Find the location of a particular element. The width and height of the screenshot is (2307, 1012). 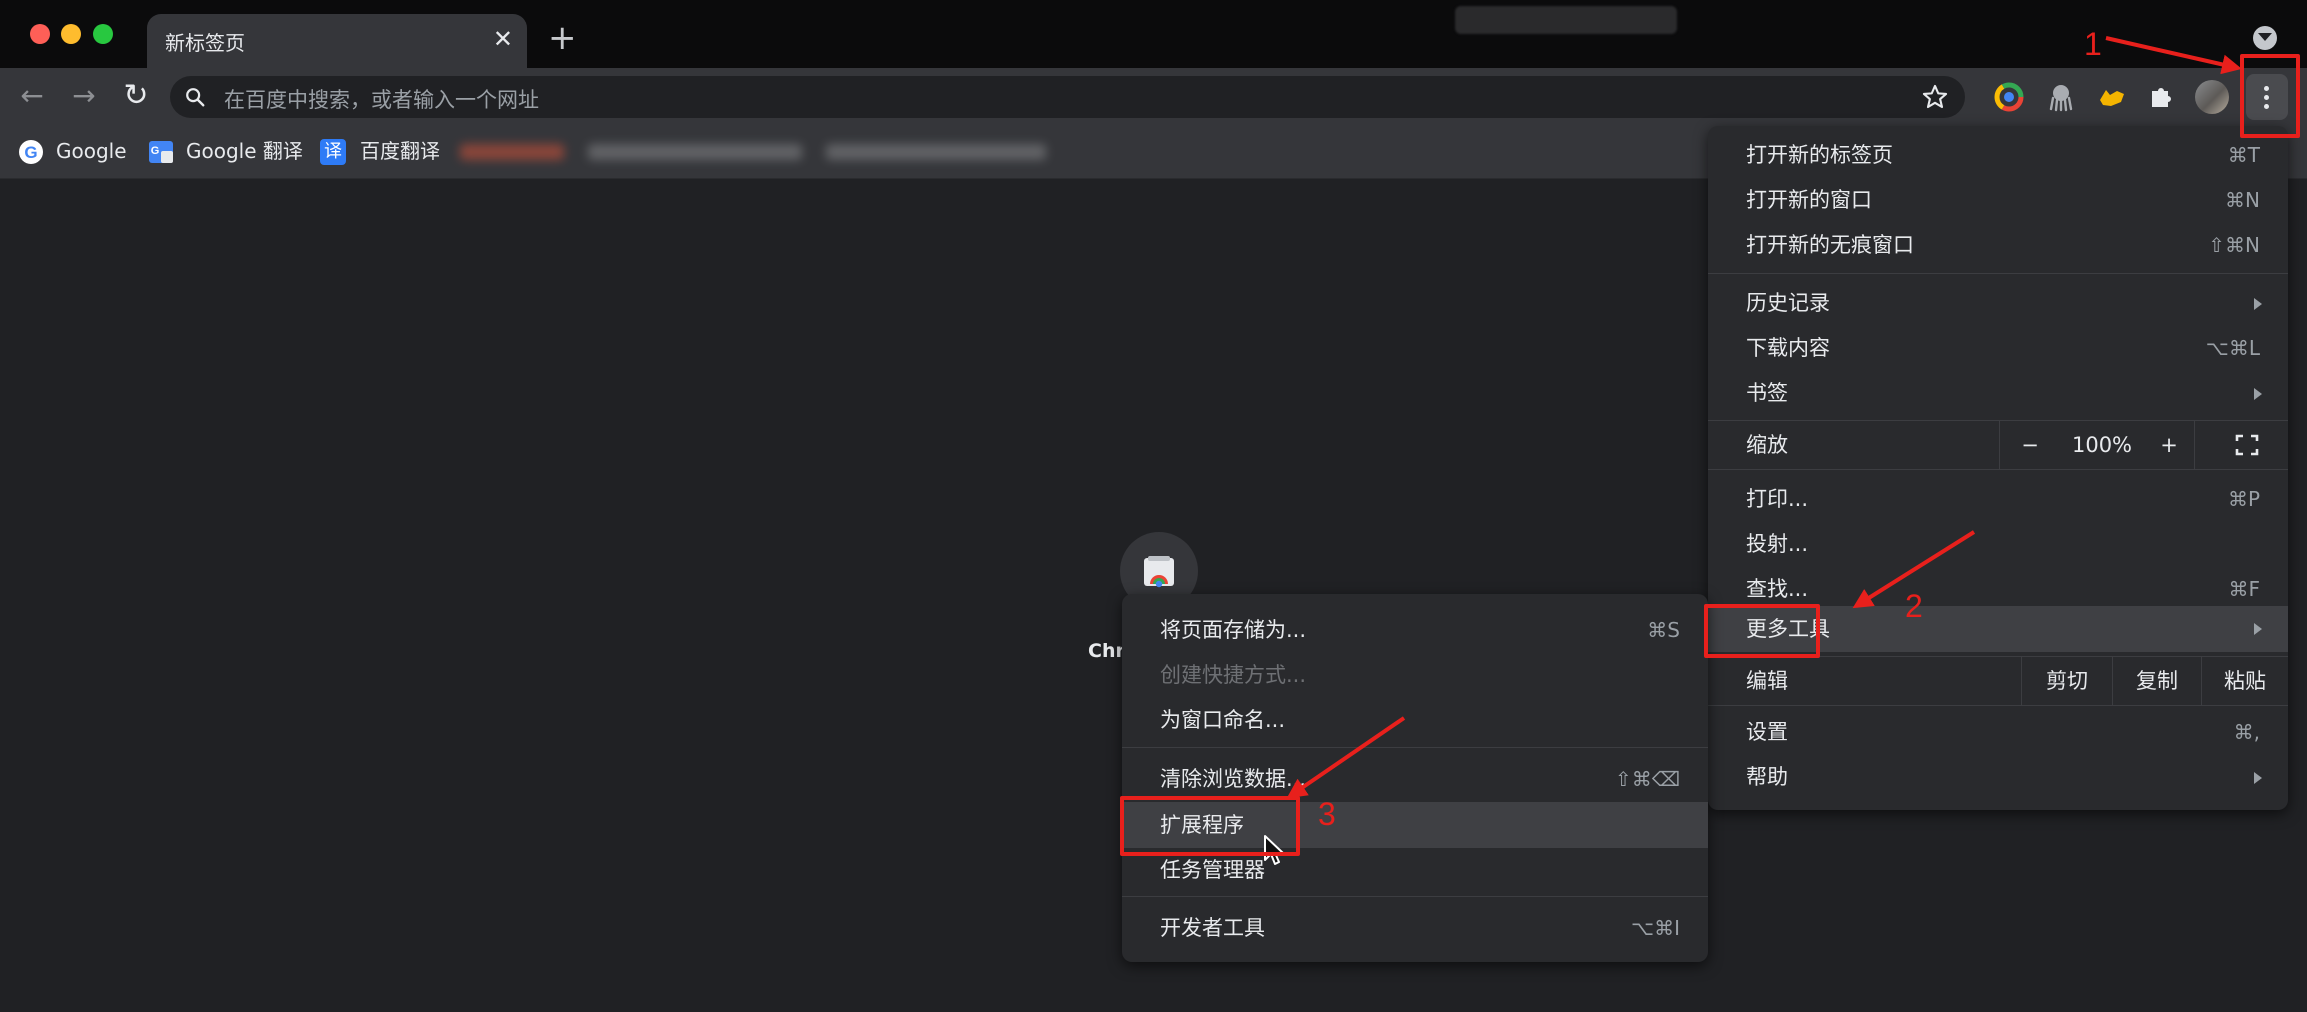

tab-new-tab: 新标签页 ✕ is located at coordinates (337, 41).